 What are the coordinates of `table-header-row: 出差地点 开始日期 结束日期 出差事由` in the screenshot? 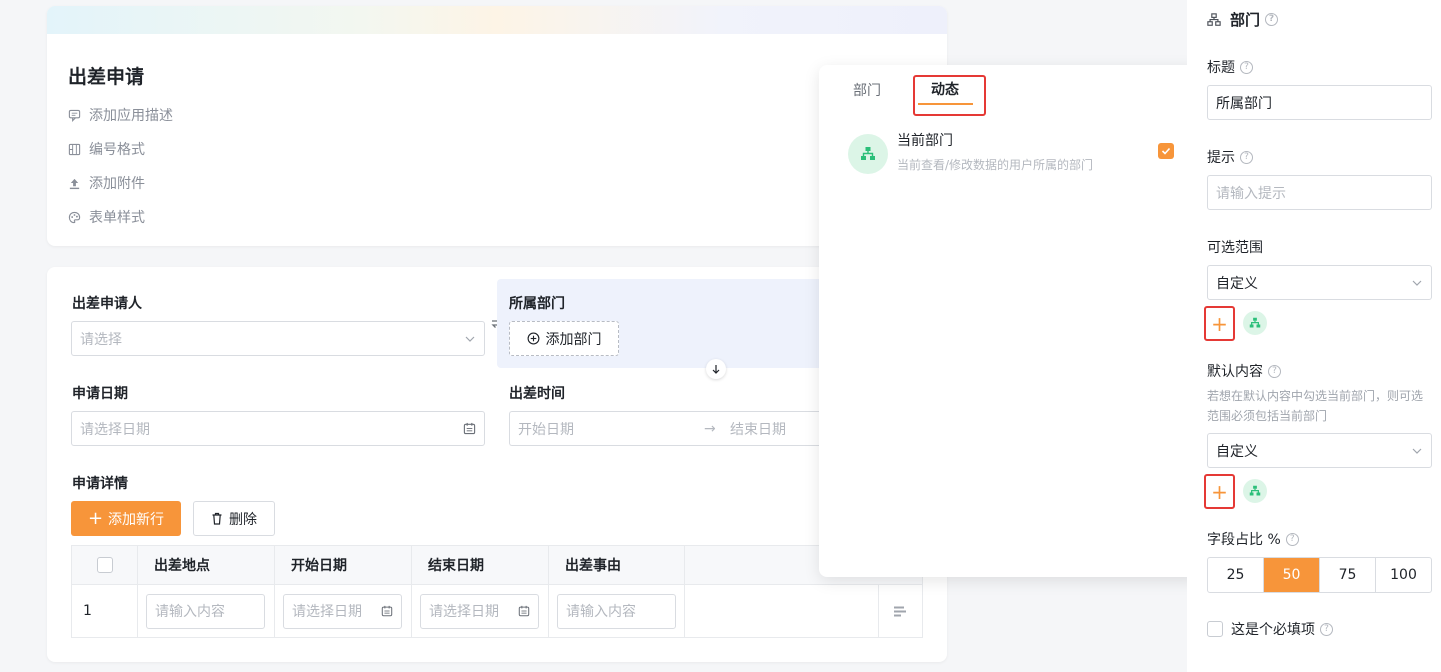 It's located at (497, 565).